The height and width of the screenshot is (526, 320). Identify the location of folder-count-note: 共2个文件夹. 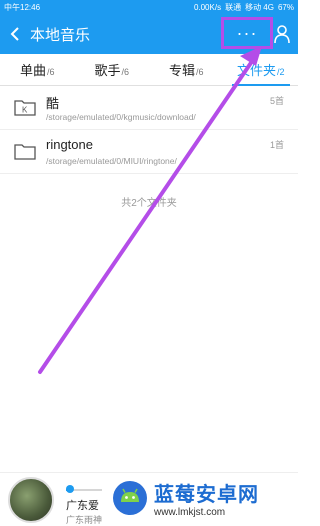
(149, 203).